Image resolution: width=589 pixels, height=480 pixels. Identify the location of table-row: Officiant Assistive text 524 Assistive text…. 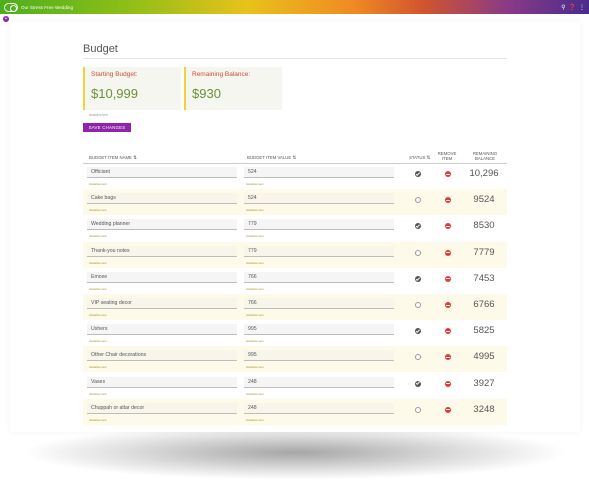
(295, 176).